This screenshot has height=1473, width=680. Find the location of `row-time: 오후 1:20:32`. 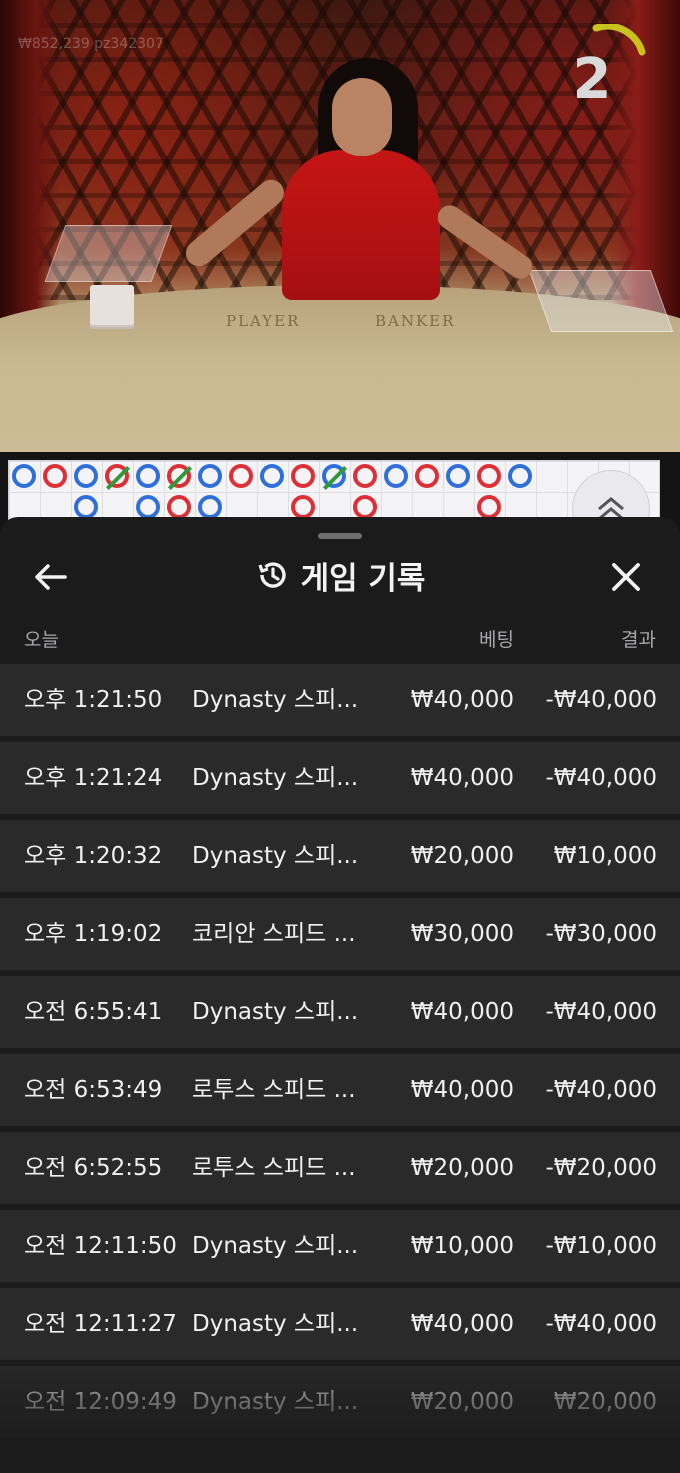

row-time: 오후 1:20:32 is located at coordinates (93, 856).